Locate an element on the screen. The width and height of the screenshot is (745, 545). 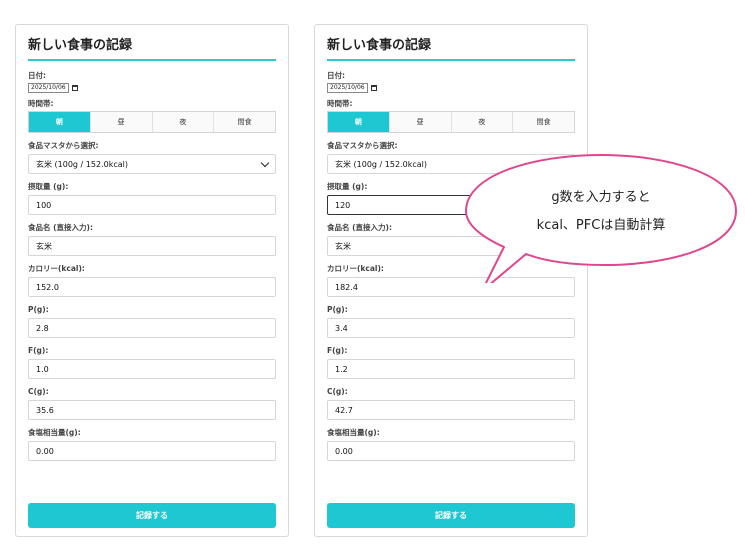
protein-input: 2.8 is located at coordinates (152, 328).